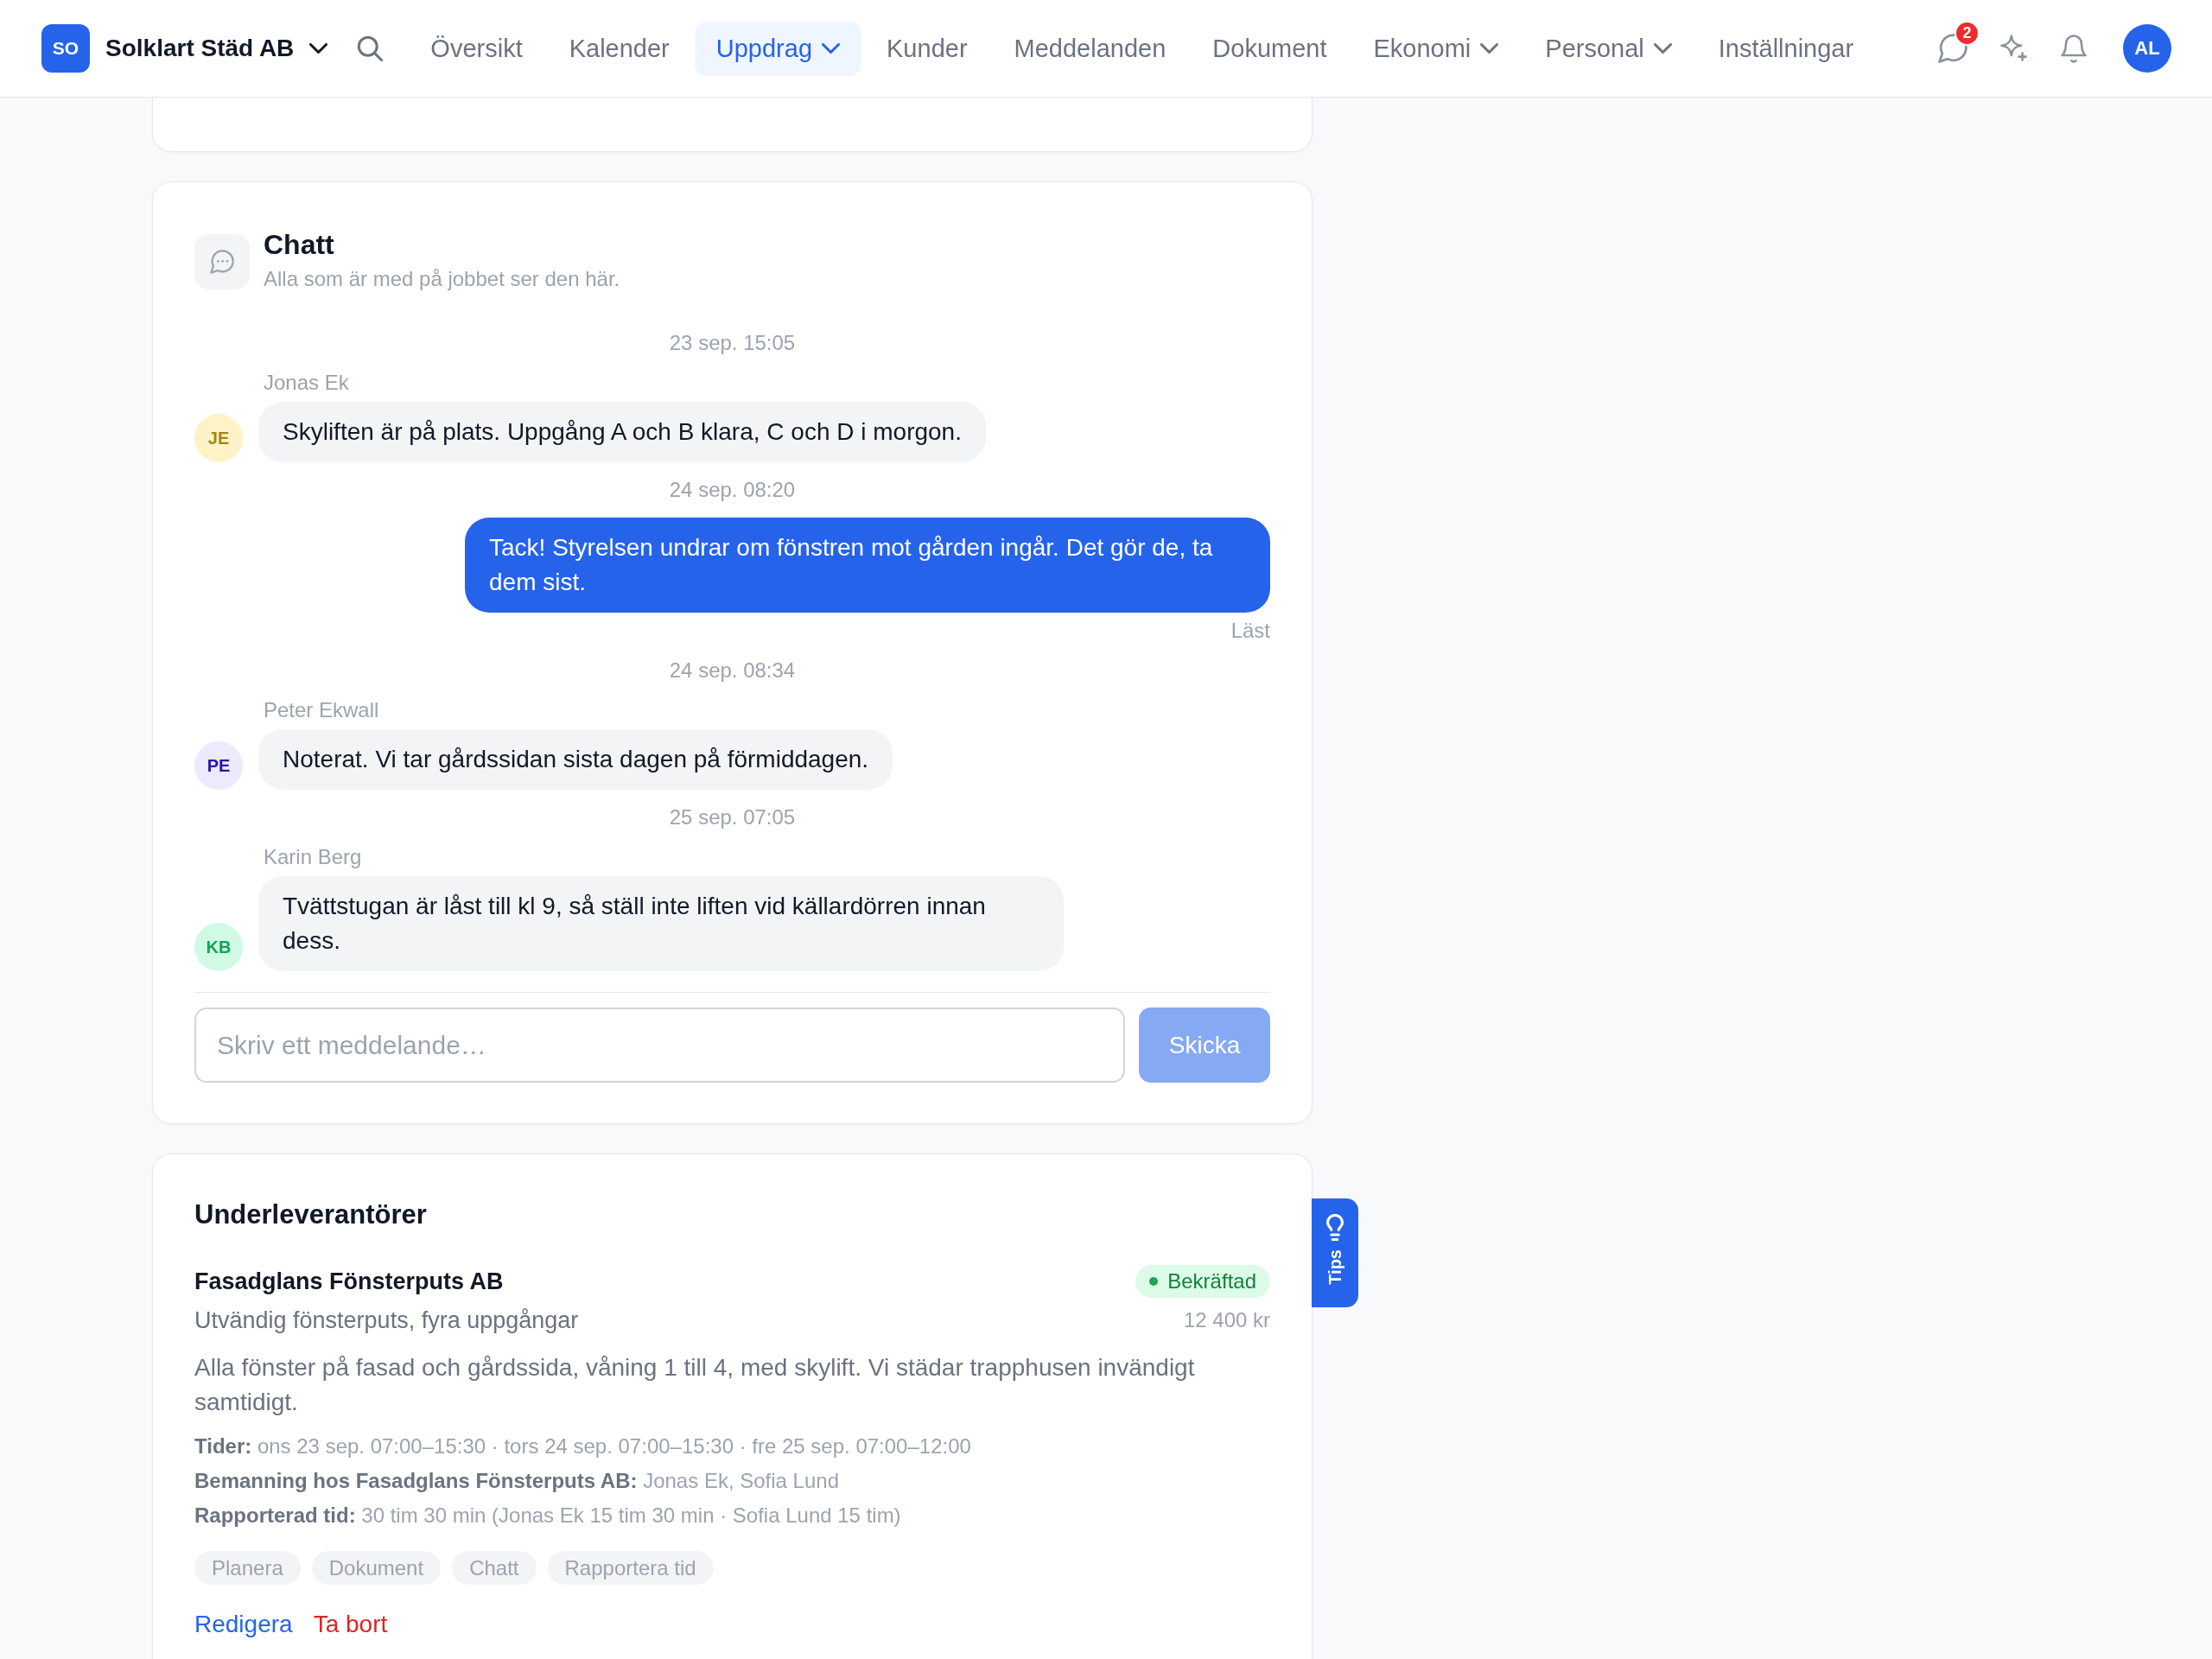  What do you see at coordinates (517, 1481) in the screenshot?
I see `detail-line: Bemanning hos Fasadglans Fönsterputs AB: Jonas Ek, Sofia Lund` at bounding box center [517, 1481].